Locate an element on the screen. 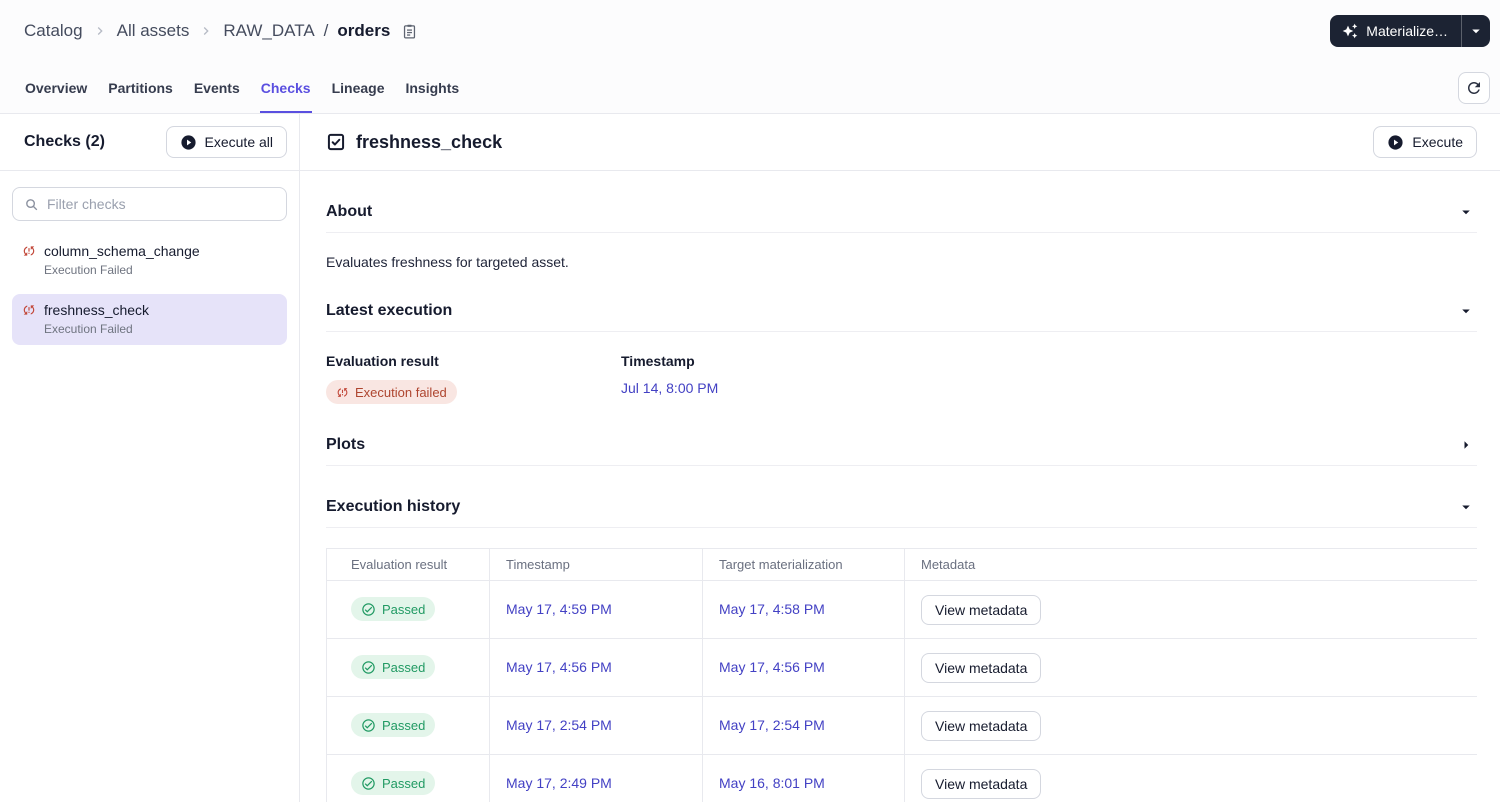 This screenshot has width=1500, height=802. execution-timestamp-link: May 17, 4:59 PM is located at coordinates (559, 609).